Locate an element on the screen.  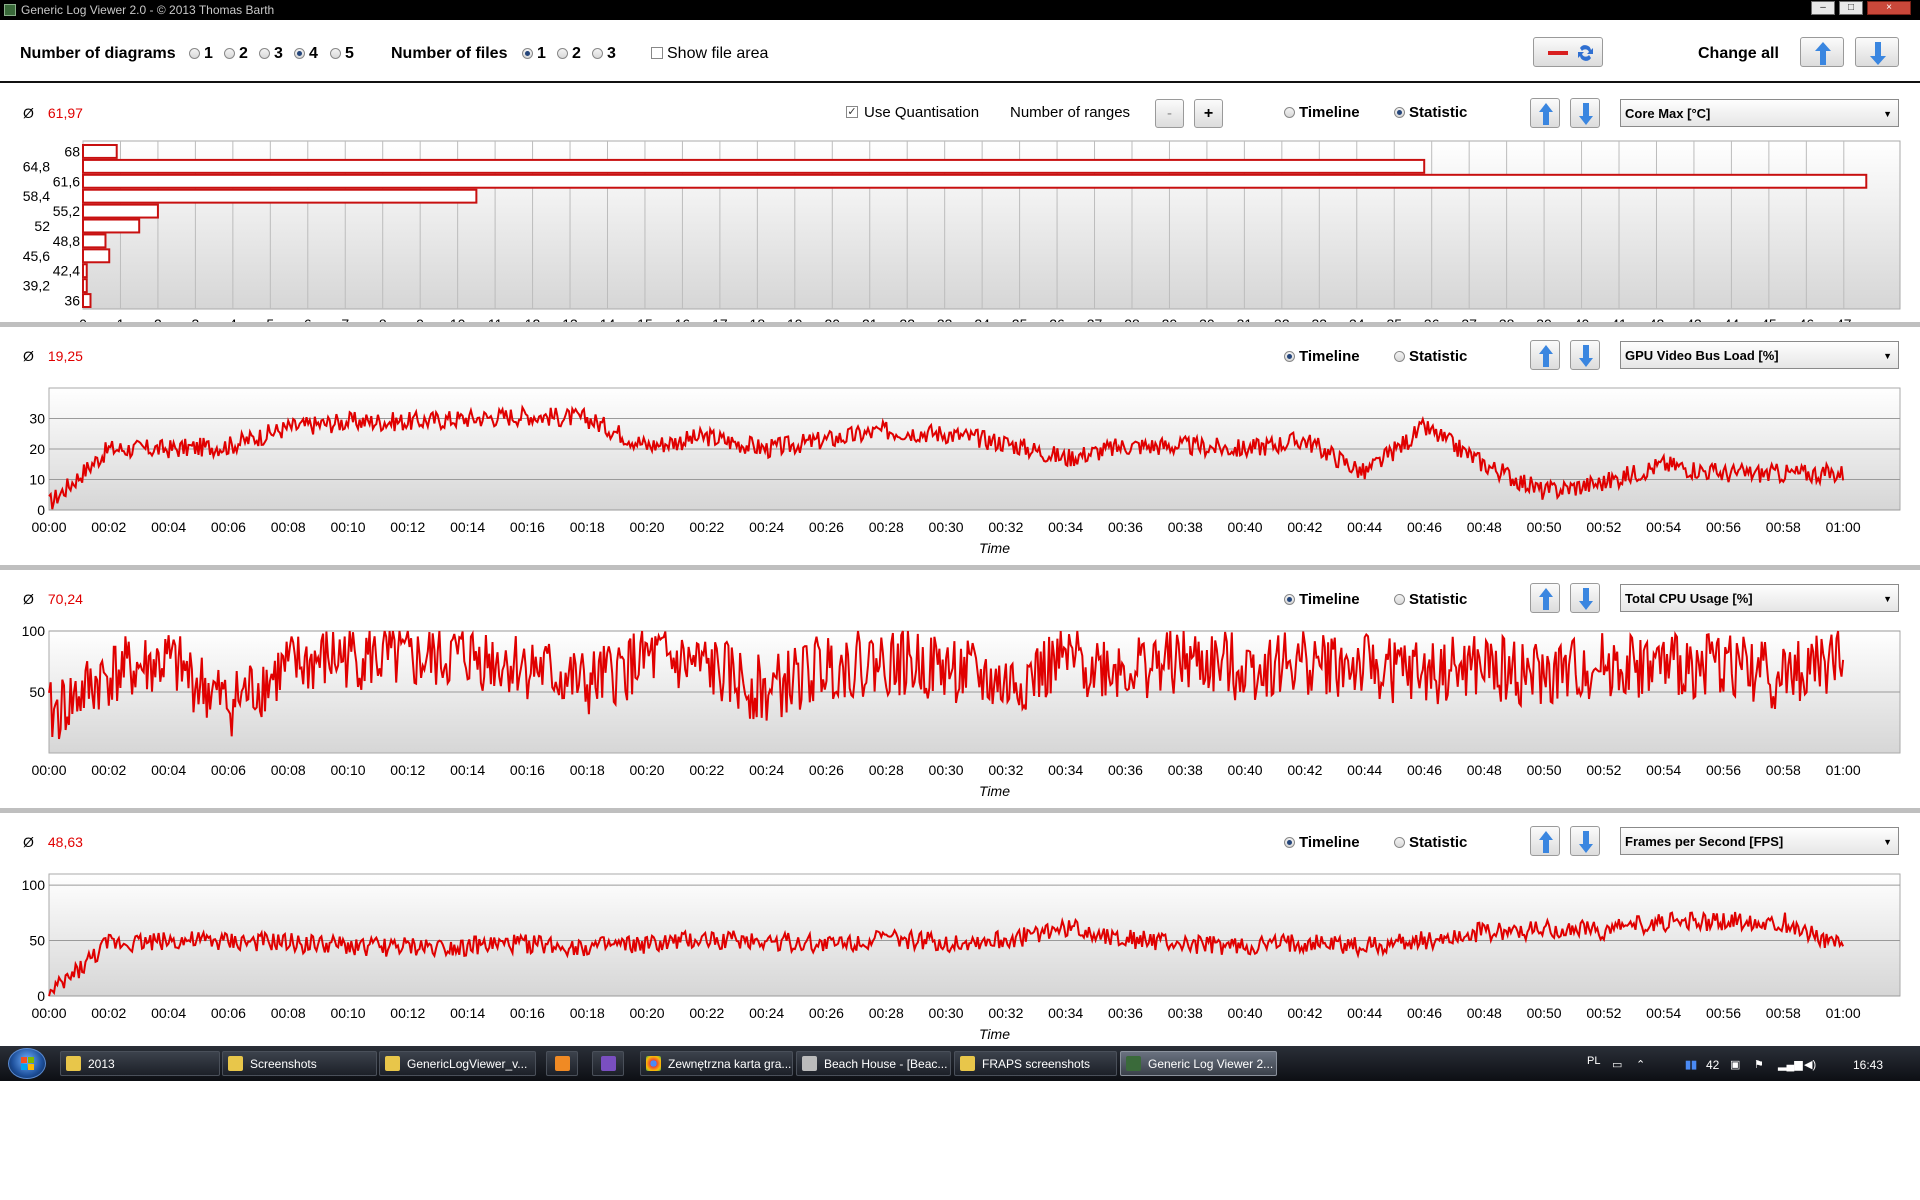
plot-area is located at coordinates (974, 935).